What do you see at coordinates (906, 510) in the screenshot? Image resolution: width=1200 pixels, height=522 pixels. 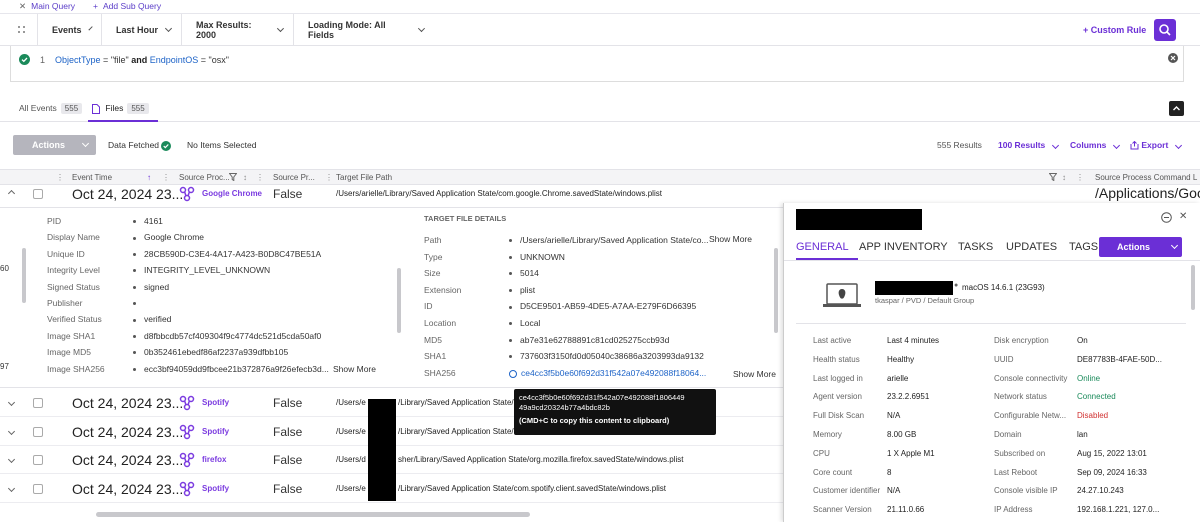 I see `field-value: 21.11.0.66` at bounding box center [906, 510].